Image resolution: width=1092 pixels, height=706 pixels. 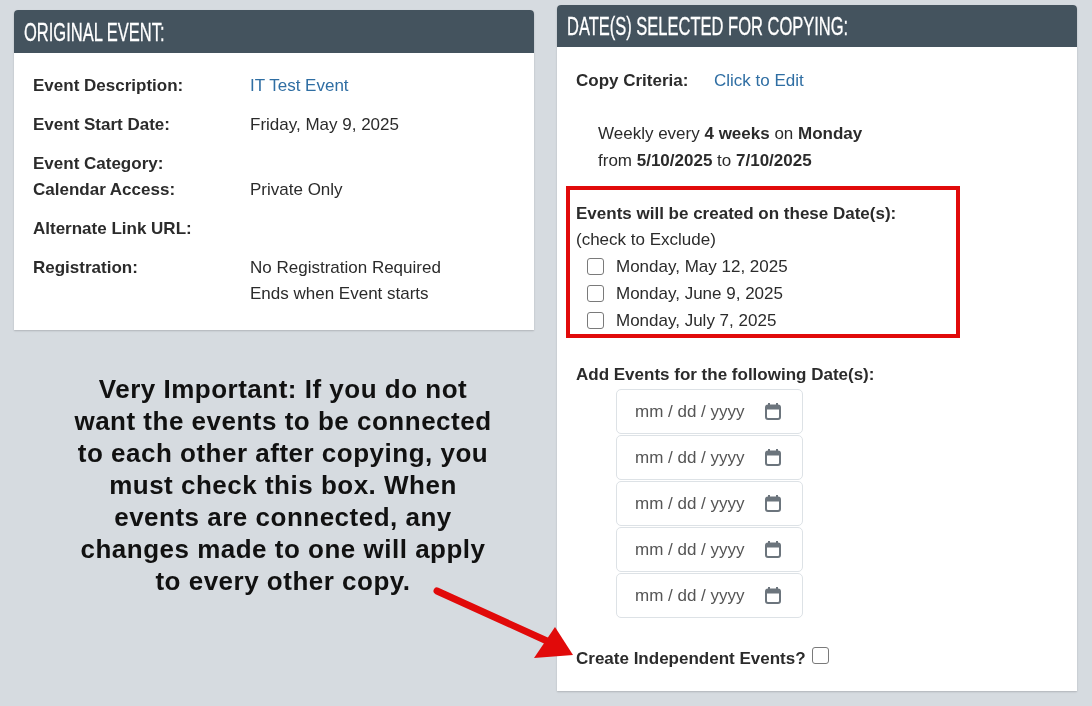 What do you see at coordinates (113, 229) in the screenshot?
I see `field-label: Alternate Link URL:` at bounding box center [113, 229].